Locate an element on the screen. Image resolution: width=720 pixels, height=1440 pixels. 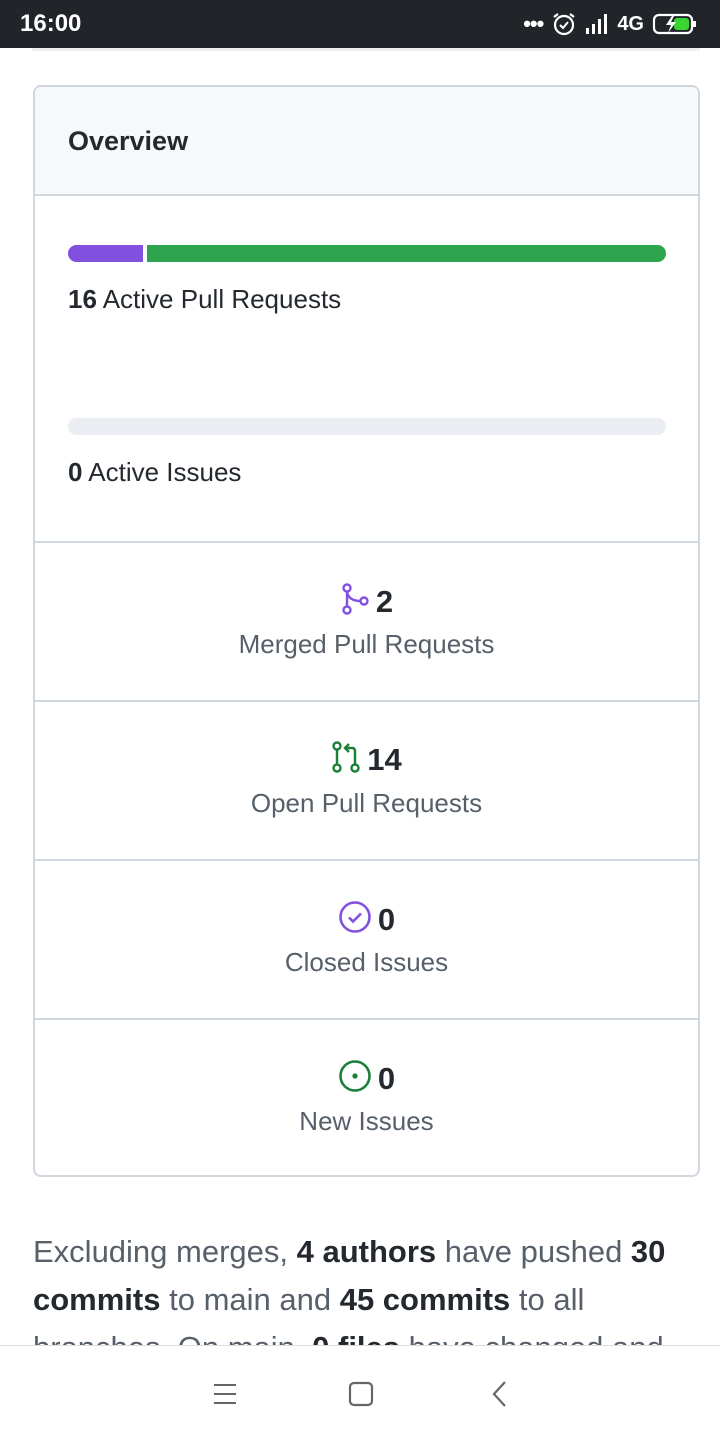
overview-header: Overview is located at coordinates (366, 141).